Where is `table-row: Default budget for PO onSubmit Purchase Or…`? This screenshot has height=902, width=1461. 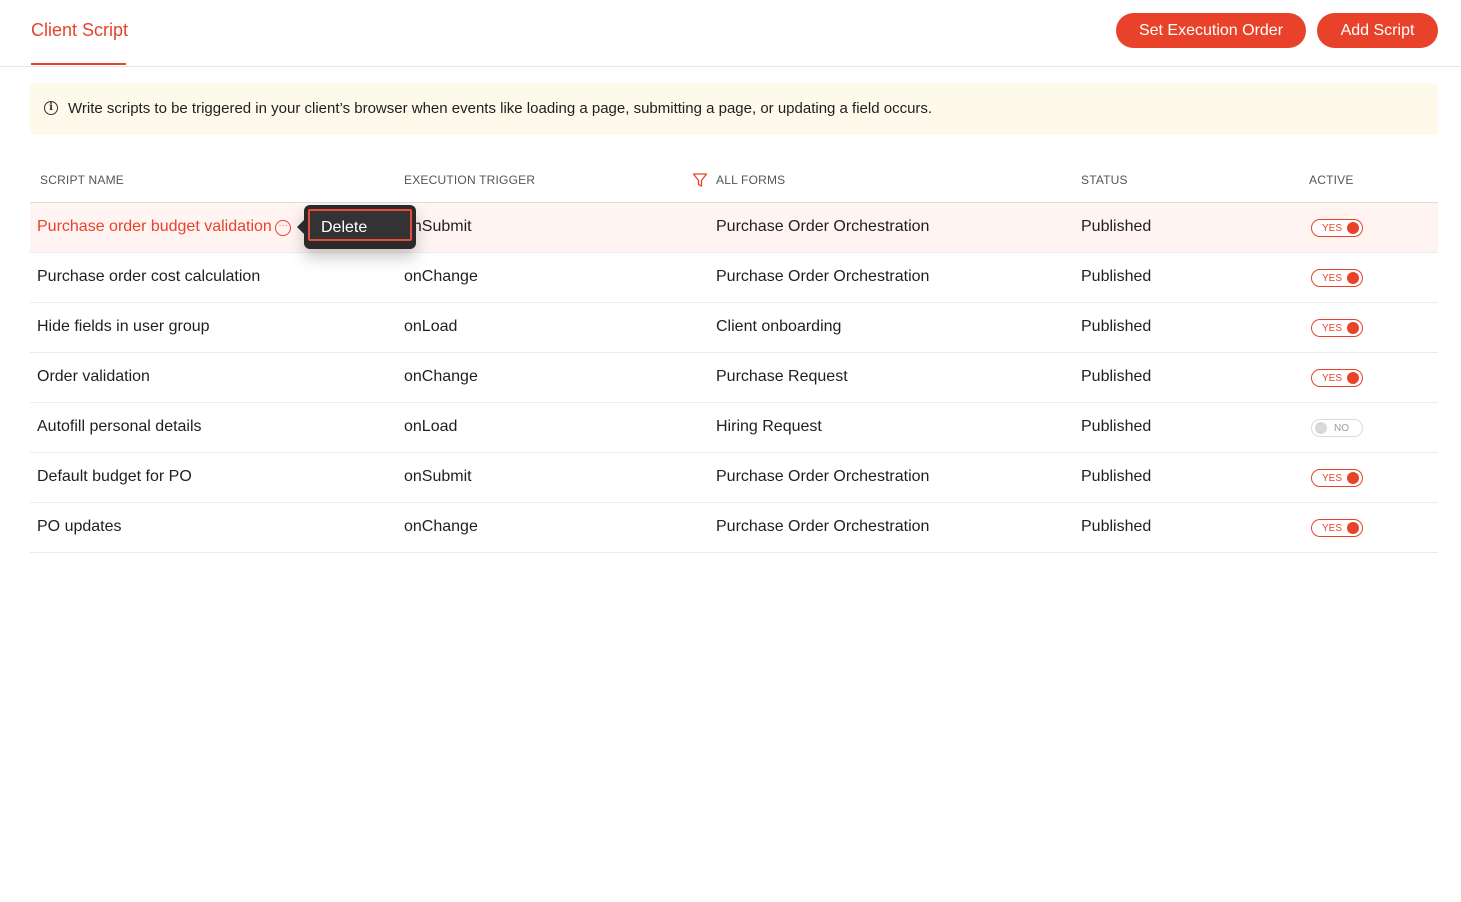
table-row: Default budget for PO onSubmit Purchase Or… is located at coordinates (734, 478).